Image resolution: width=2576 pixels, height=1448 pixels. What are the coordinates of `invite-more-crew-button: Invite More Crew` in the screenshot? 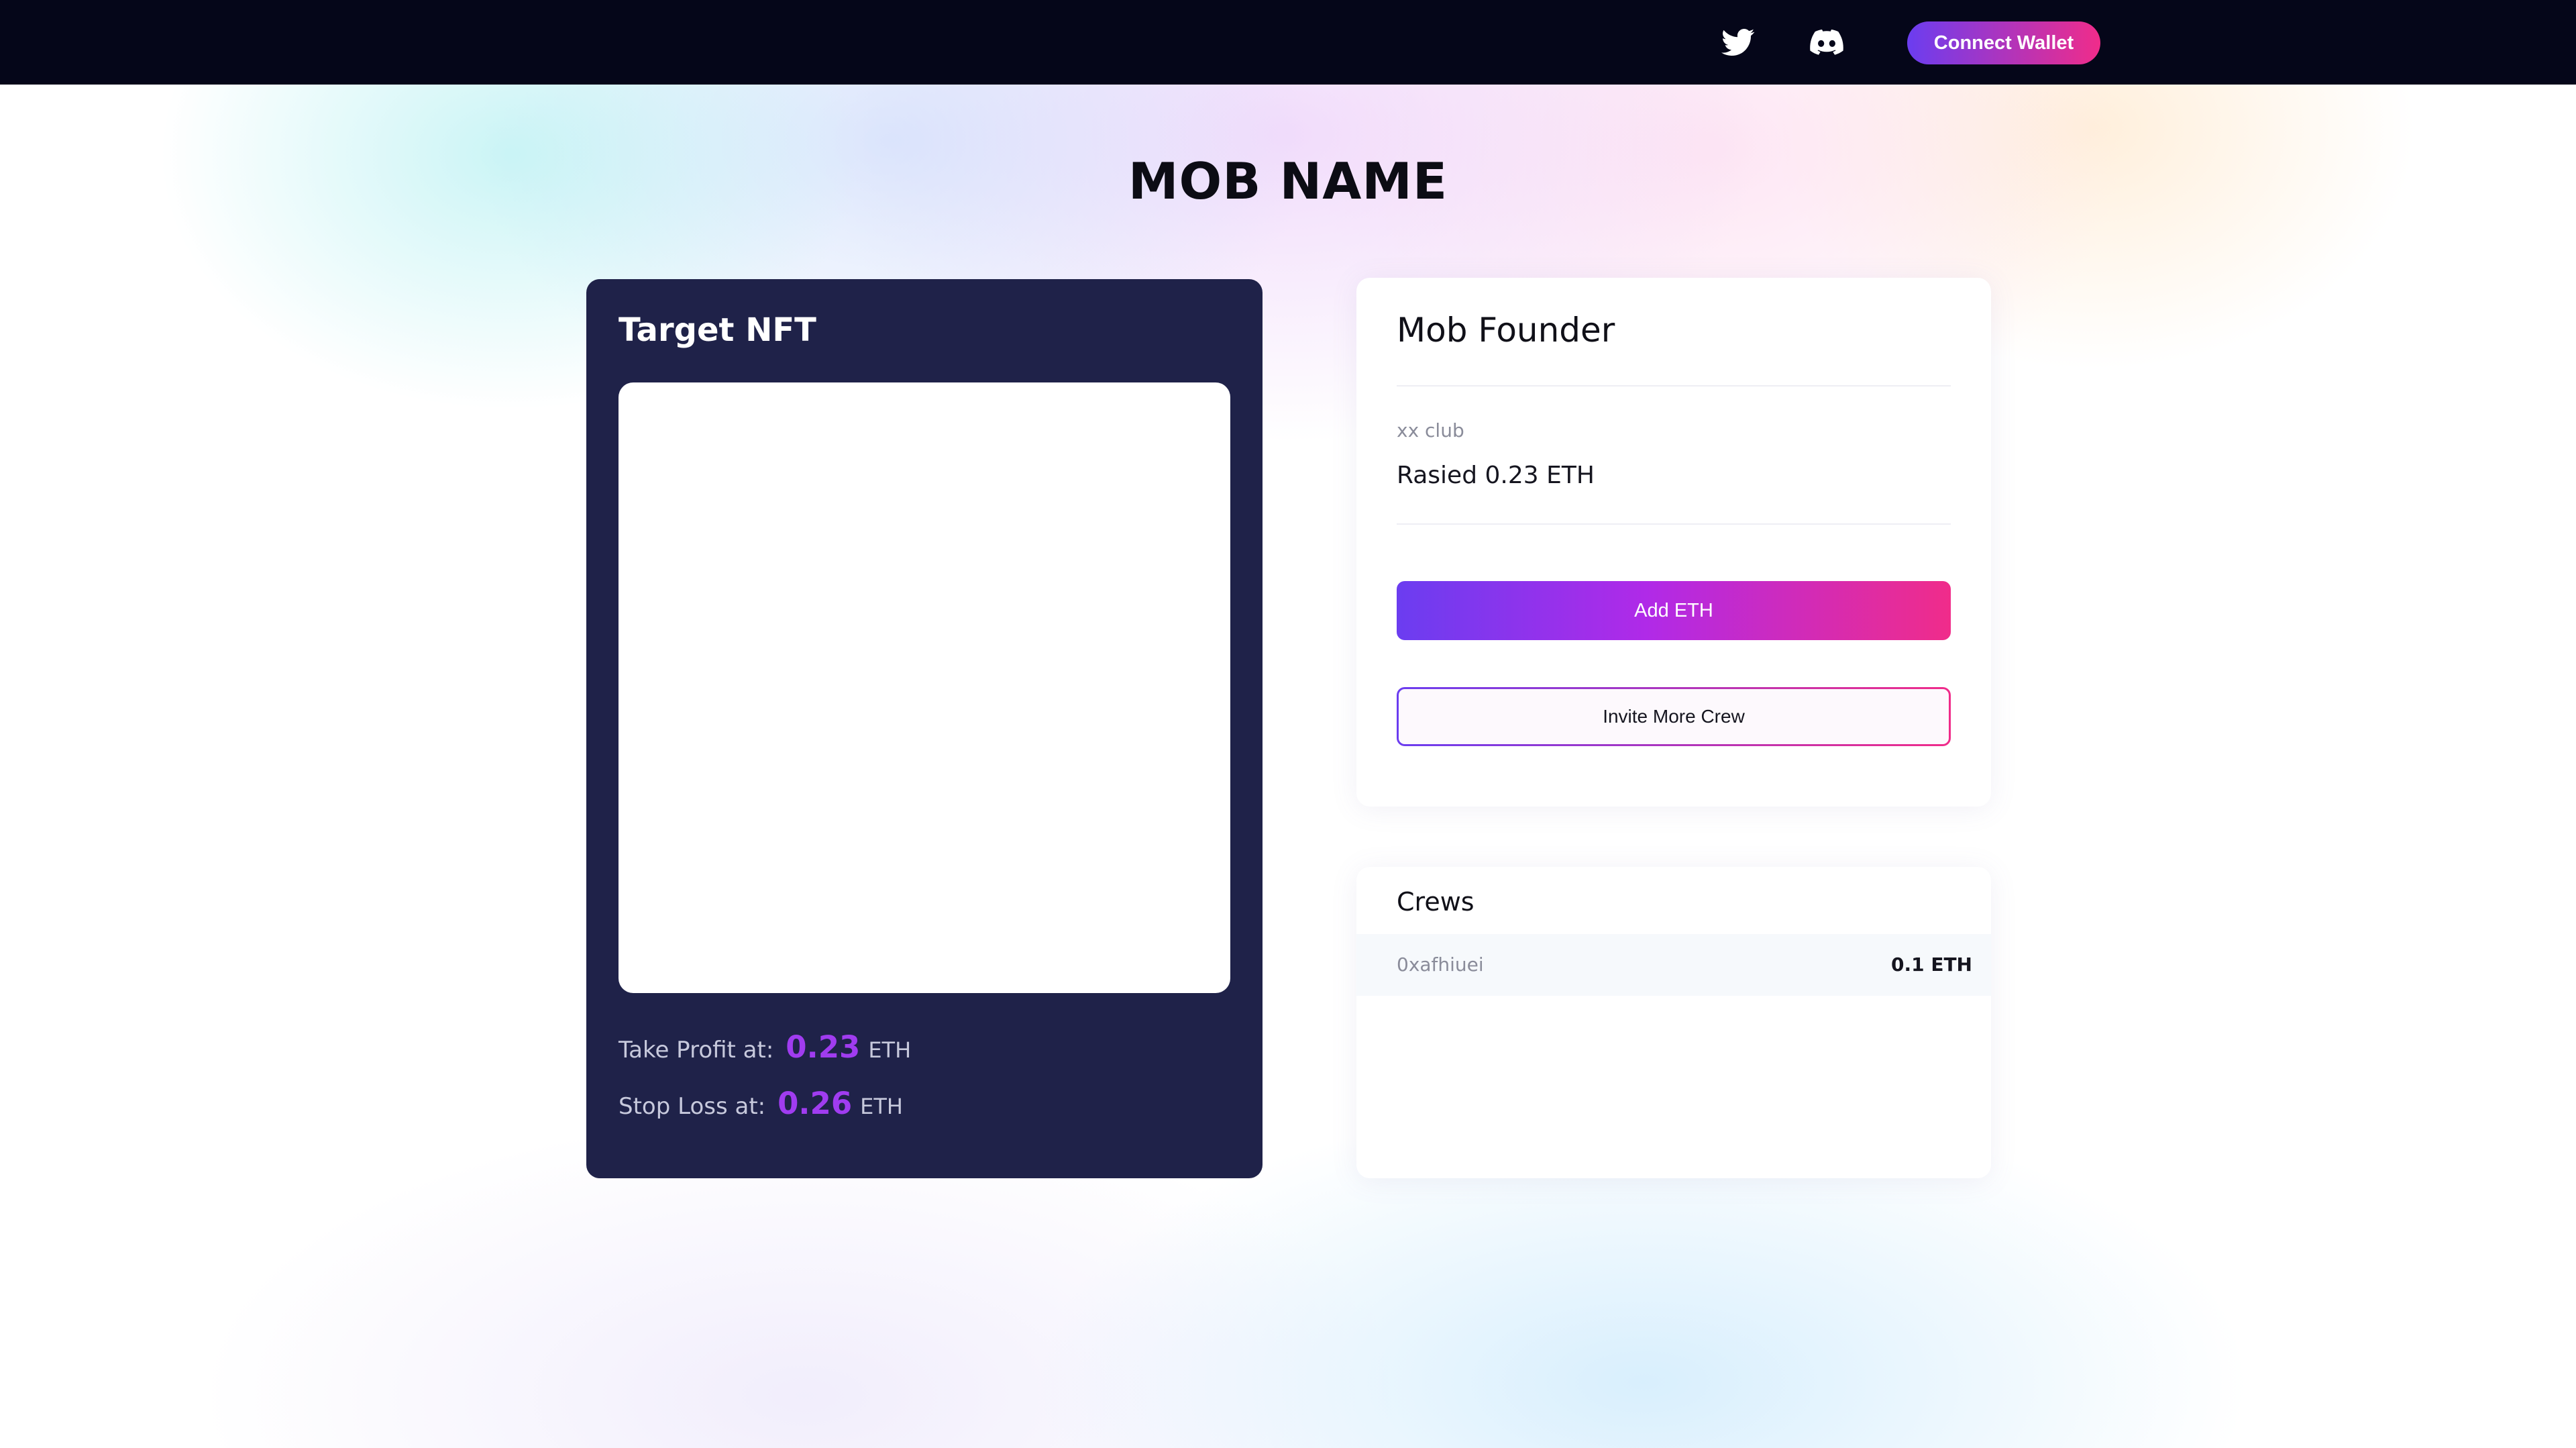 It's located at (1674, 716).